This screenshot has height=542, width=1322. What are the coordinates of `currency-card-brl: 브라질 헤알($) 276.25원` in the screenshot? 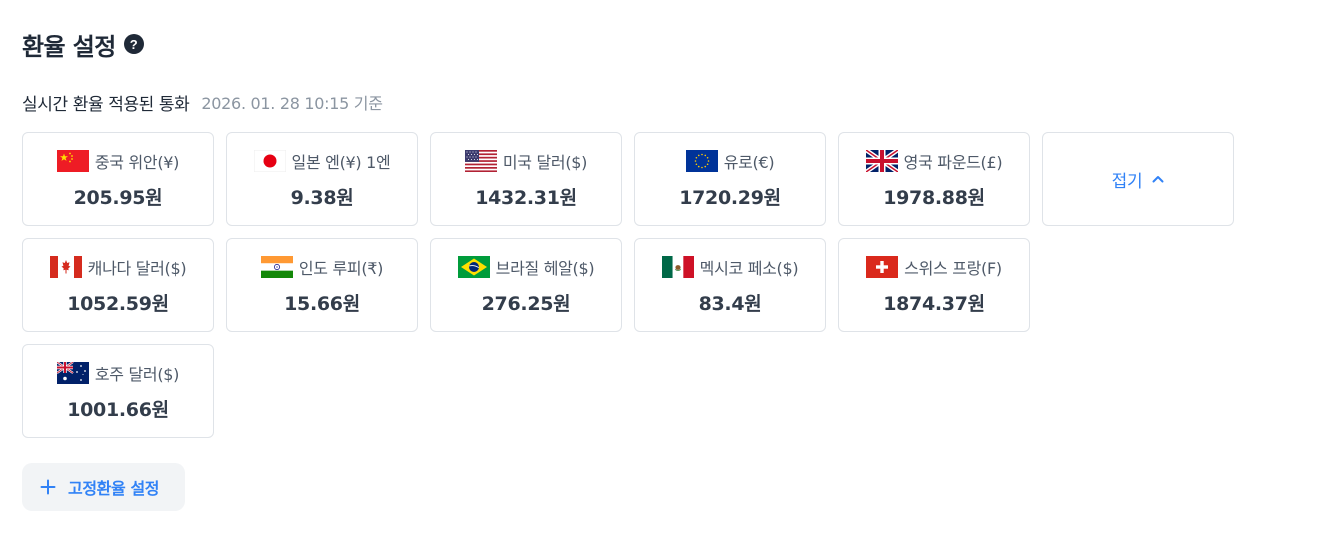 It's located at (526, 285).